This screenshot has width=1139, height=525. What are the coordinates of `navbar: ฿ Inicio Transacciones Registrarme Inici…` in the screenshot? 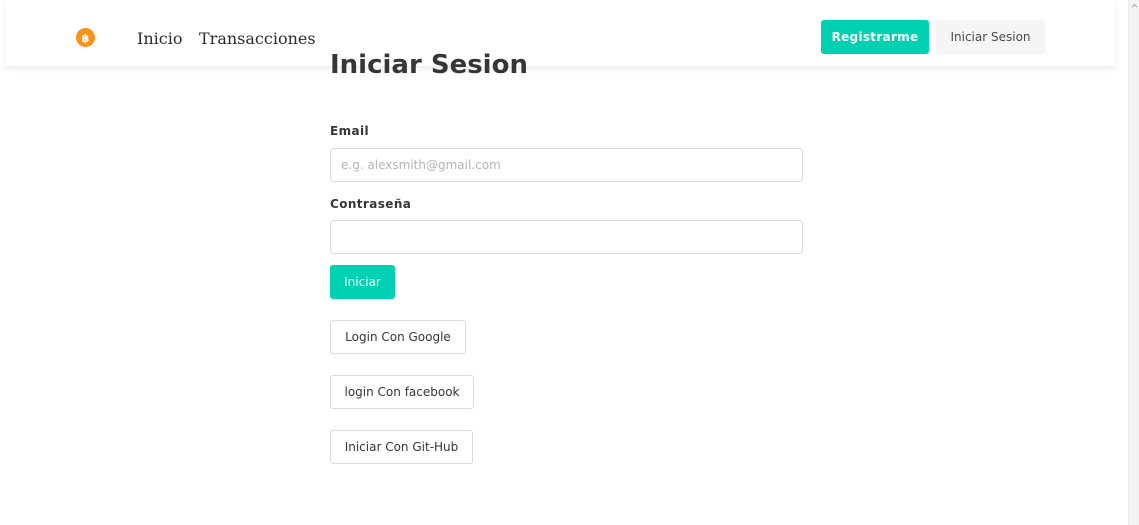 It's located at (560, 33).